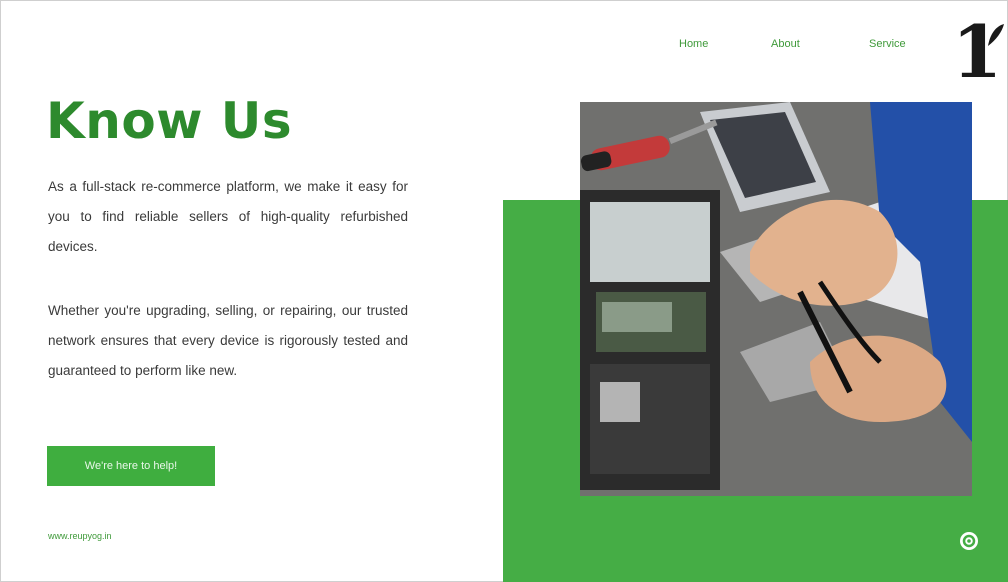  Describe the element at coordinates (978, 52) in the screenshot. I see `brand-logo: 1` at that location.